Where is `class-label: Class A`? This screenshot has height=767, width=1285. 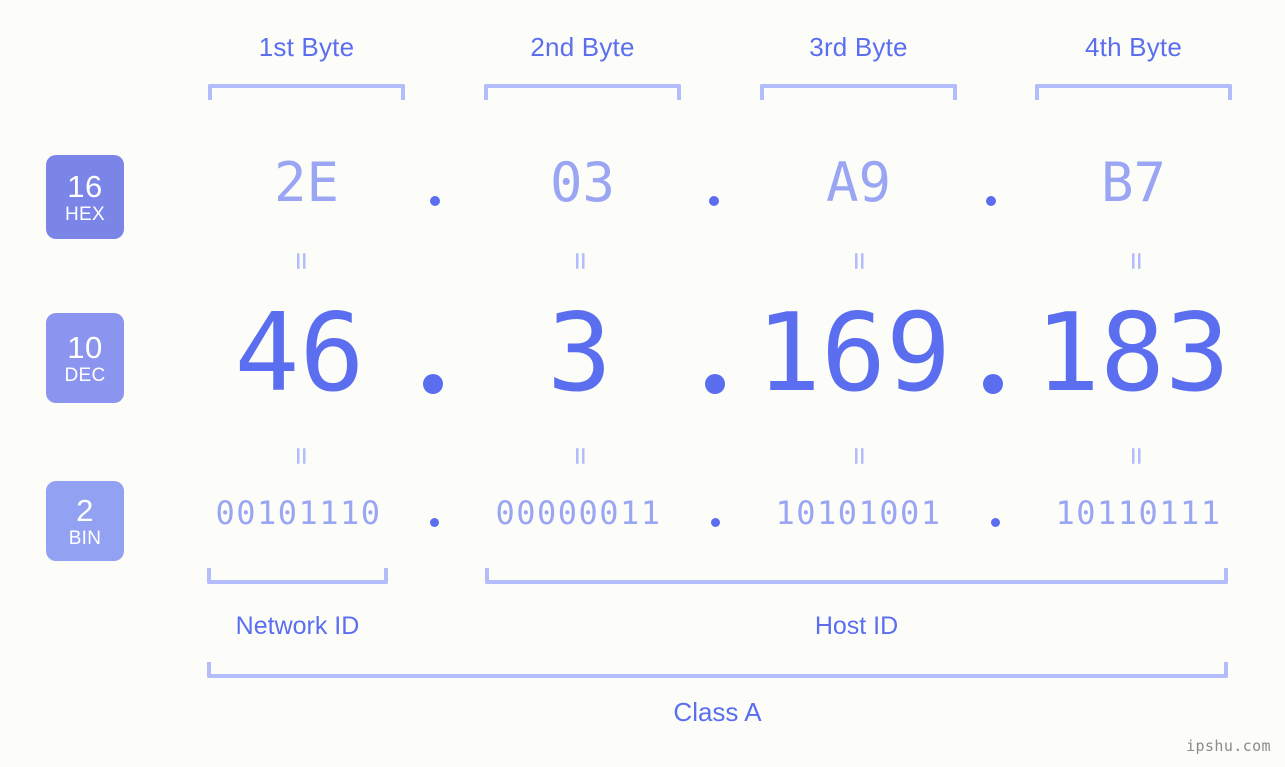 class-label: Class A is located at coordinates (717, 712).